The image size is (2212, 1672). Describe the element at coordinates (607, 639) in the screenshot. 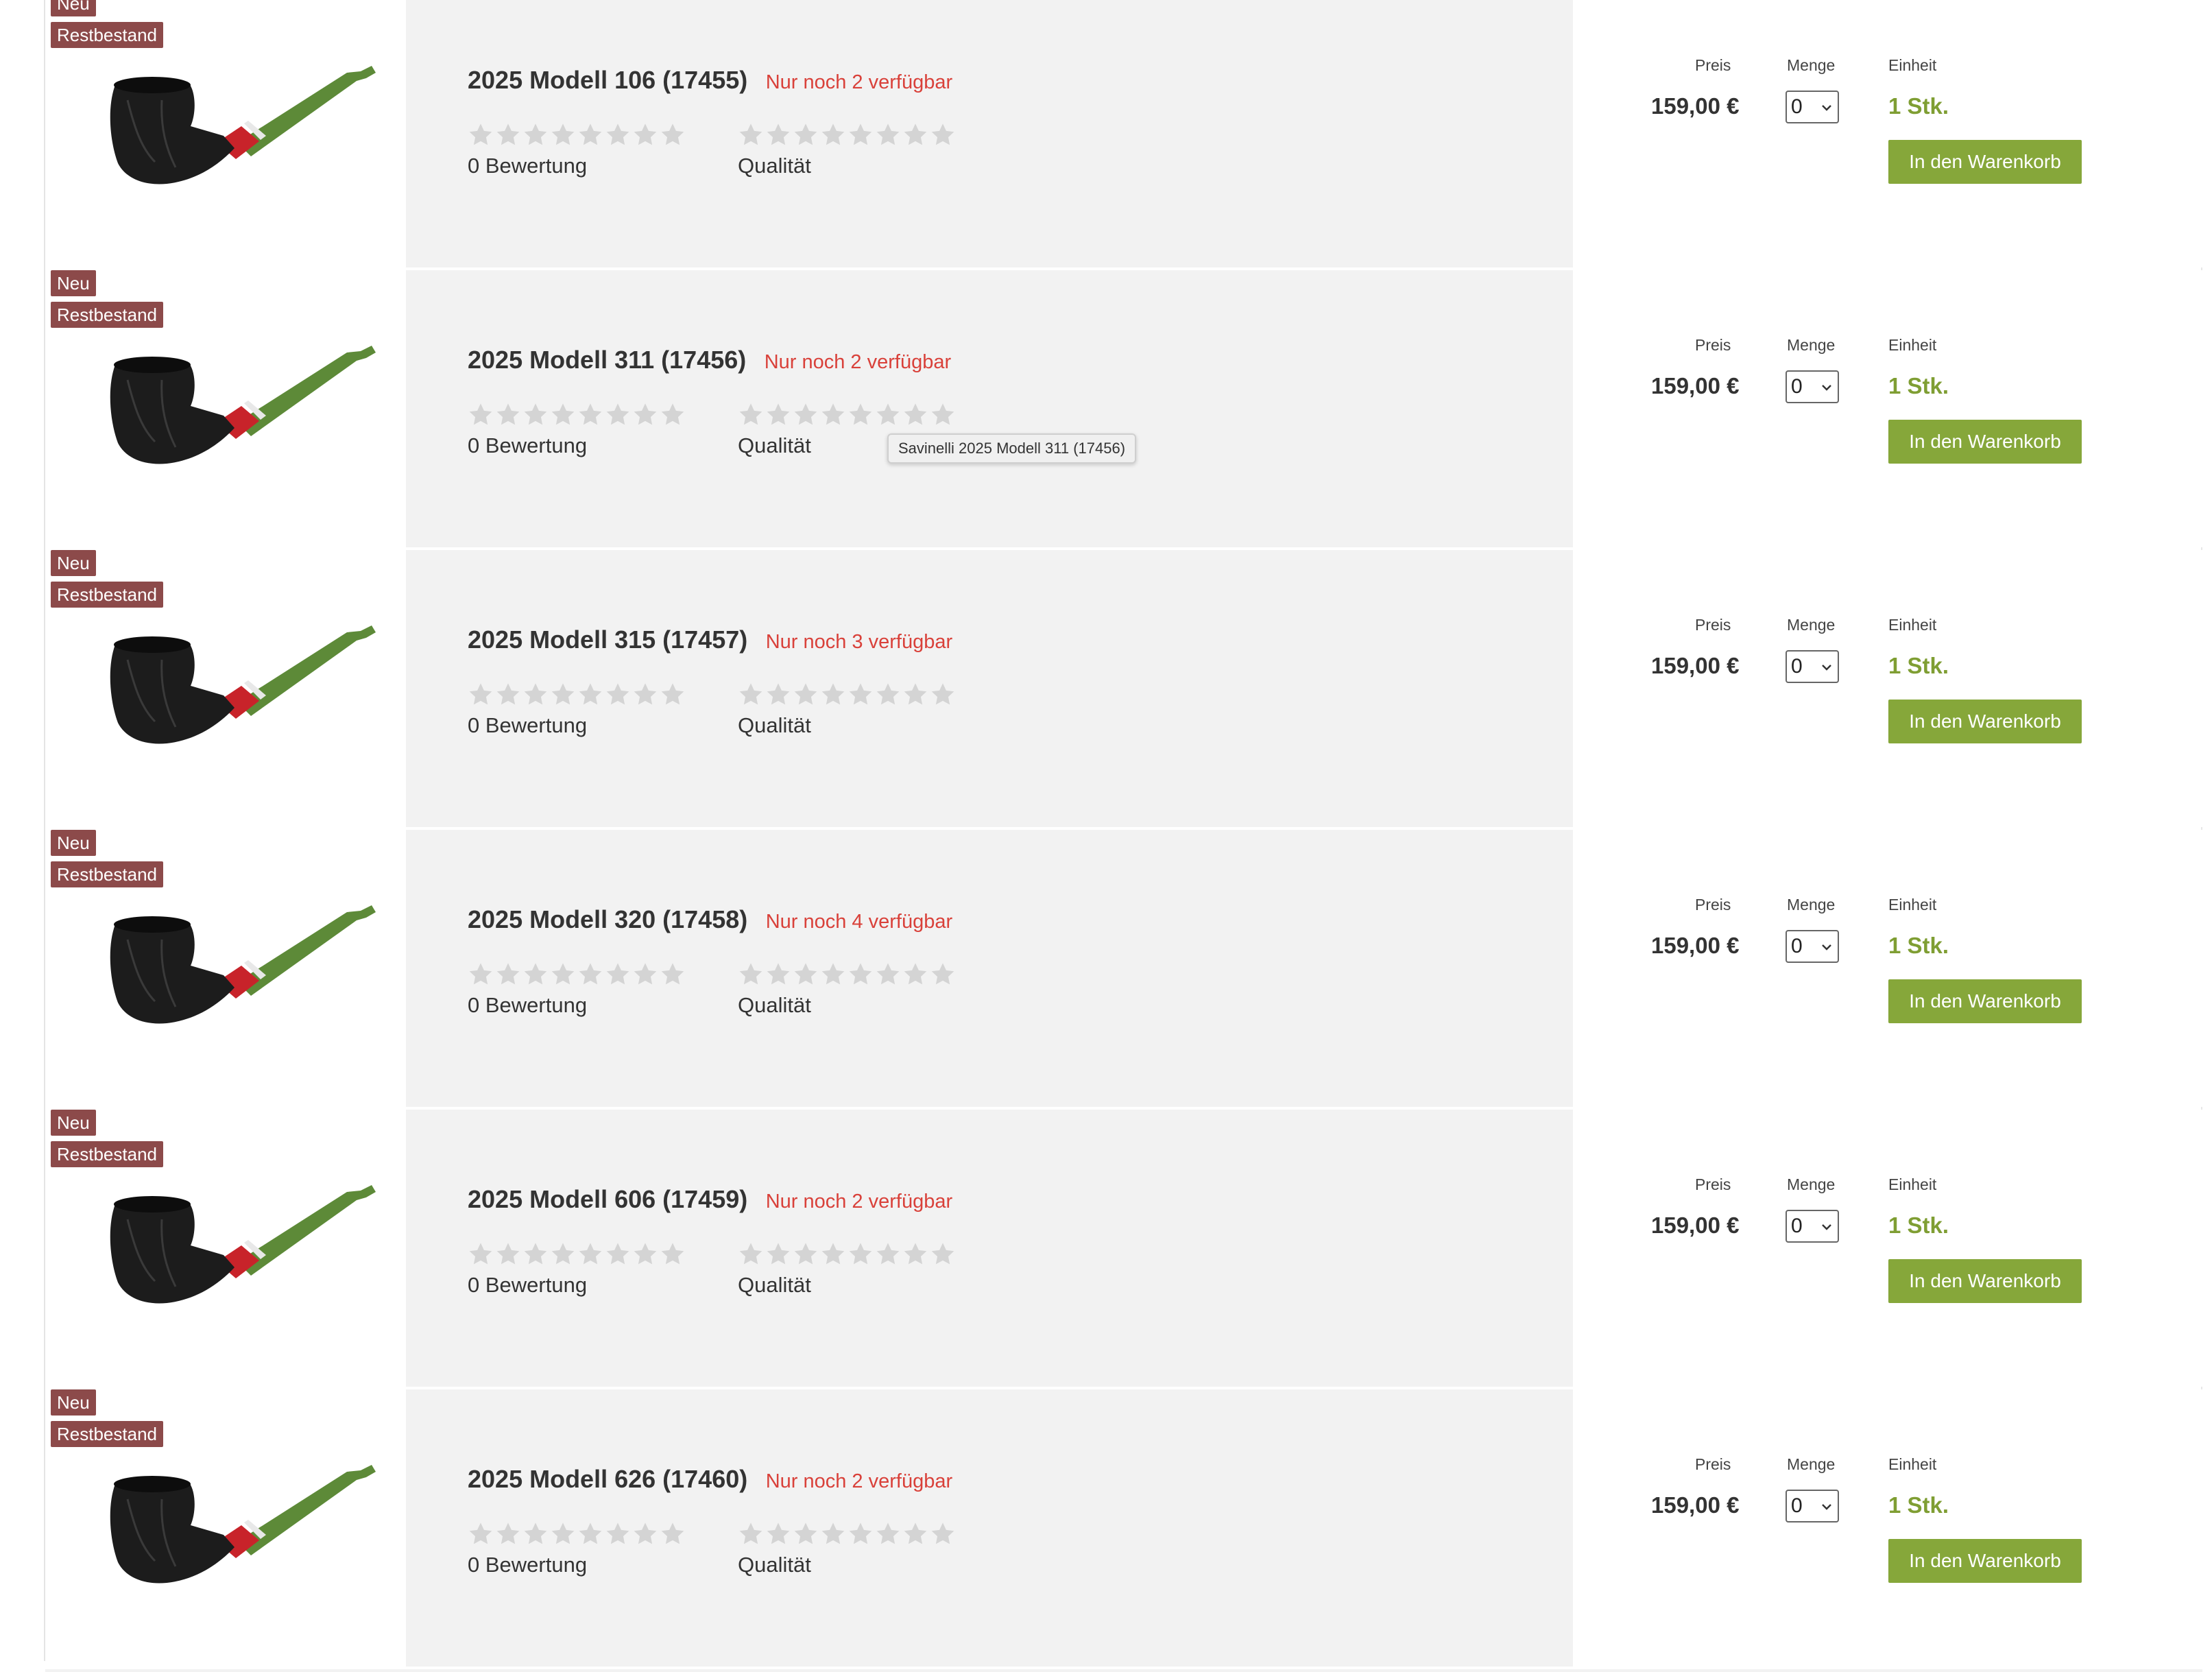

I see `product-title: 2025 Modell 315 (17457)` at that location.